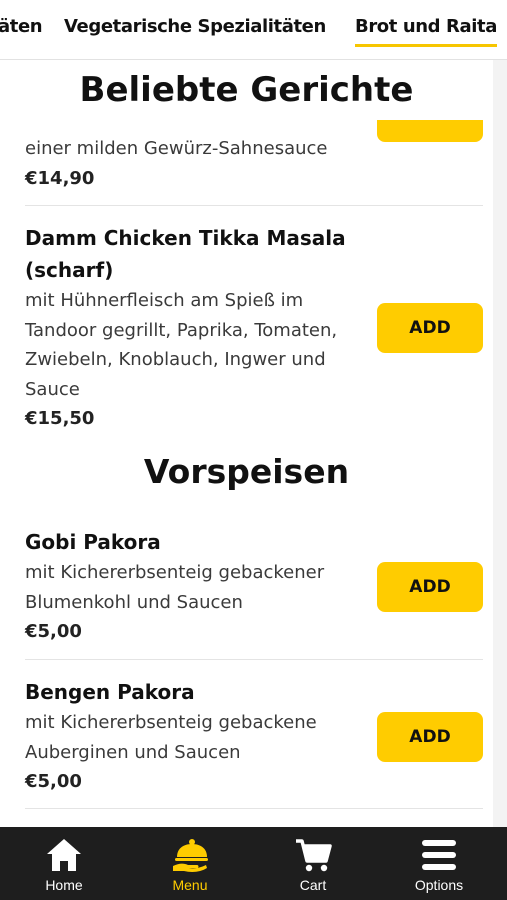  What do you see at coordinates (185, 238) in the screenshot?
I see `dish-name: Damm Chicken Tikka Masala` at bounding box center [185, 238].